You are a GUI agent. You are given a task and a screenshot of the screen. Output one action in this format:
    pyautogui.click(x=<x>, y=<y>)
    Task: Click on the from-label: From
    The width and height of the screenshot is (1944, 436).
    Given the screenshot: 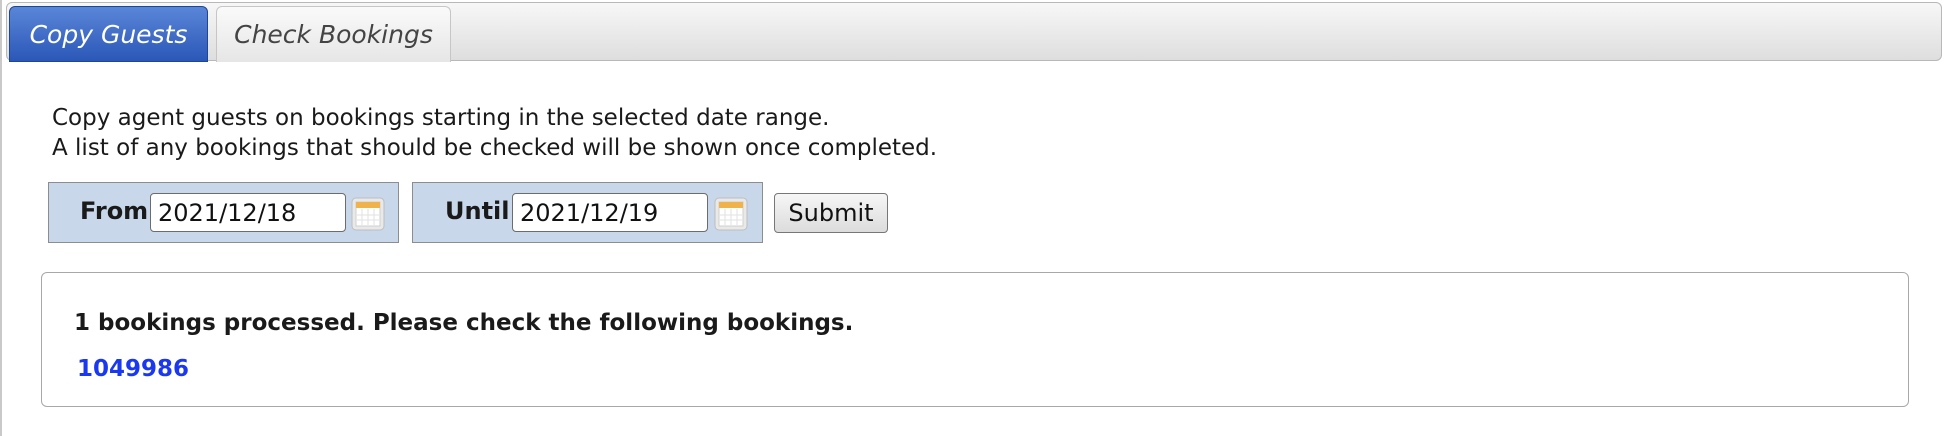 What is the action you would take?
    pyautogui.click(x=114, y=211)
    